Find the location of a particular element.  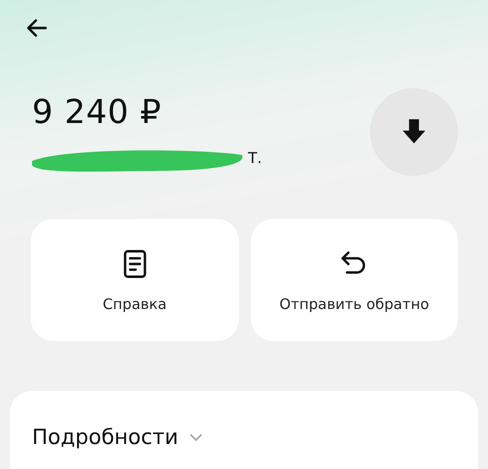

action-button: Отправить обратно is located at coordinates (354, 280).